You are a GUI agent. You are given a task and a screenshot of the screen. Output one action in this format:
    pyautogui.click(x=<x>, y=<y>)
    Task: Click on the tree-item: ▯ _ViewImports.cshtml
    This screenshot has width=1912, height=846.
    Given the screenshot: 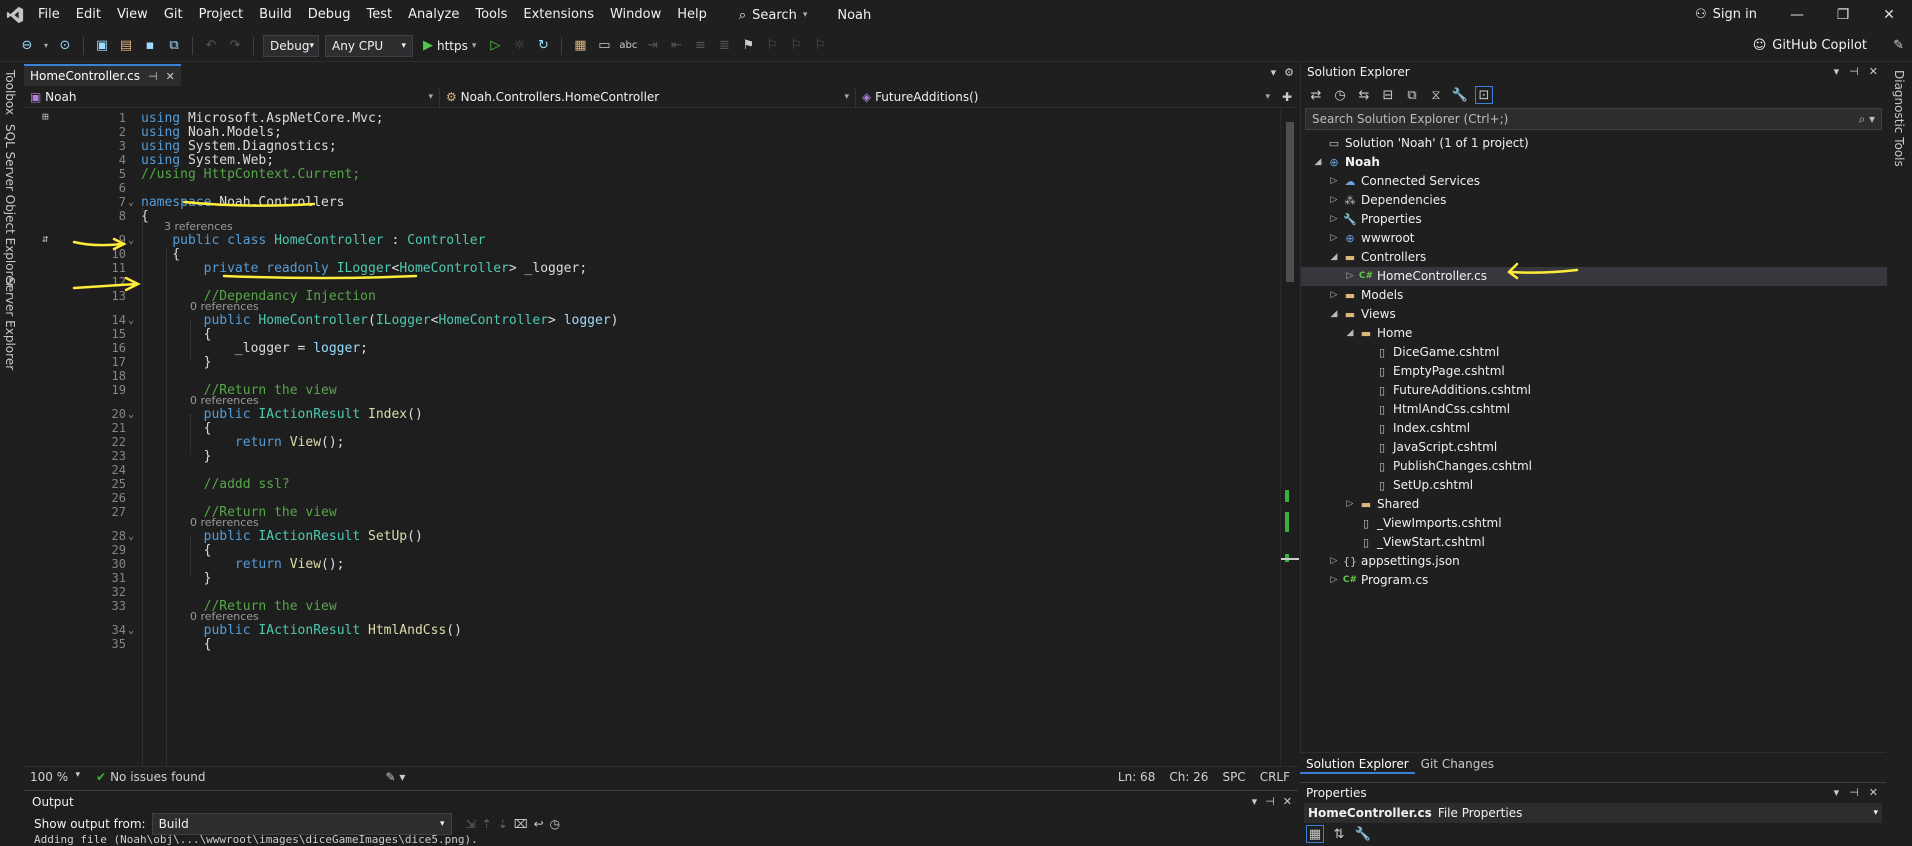 What is the action you would take?
    pyautogui.click(x=1594, y=523)
    